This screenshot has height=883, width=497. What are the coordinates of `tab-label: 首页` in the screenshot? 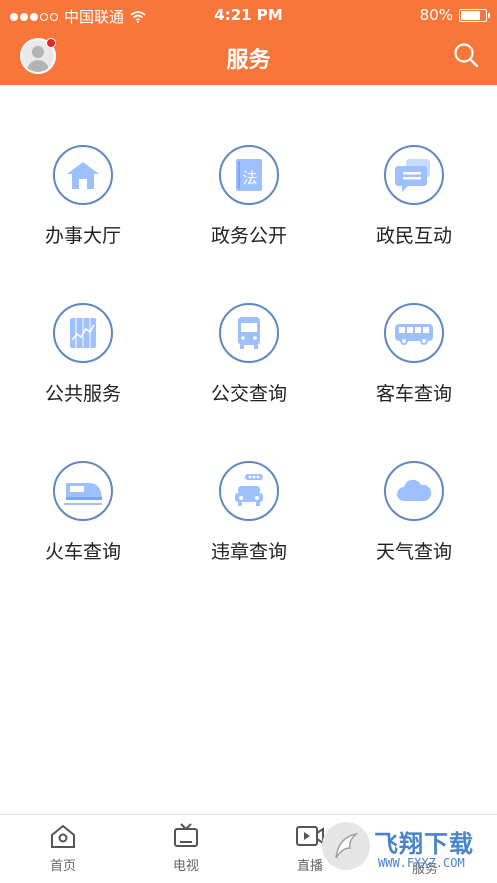 It's located at (62, 866).